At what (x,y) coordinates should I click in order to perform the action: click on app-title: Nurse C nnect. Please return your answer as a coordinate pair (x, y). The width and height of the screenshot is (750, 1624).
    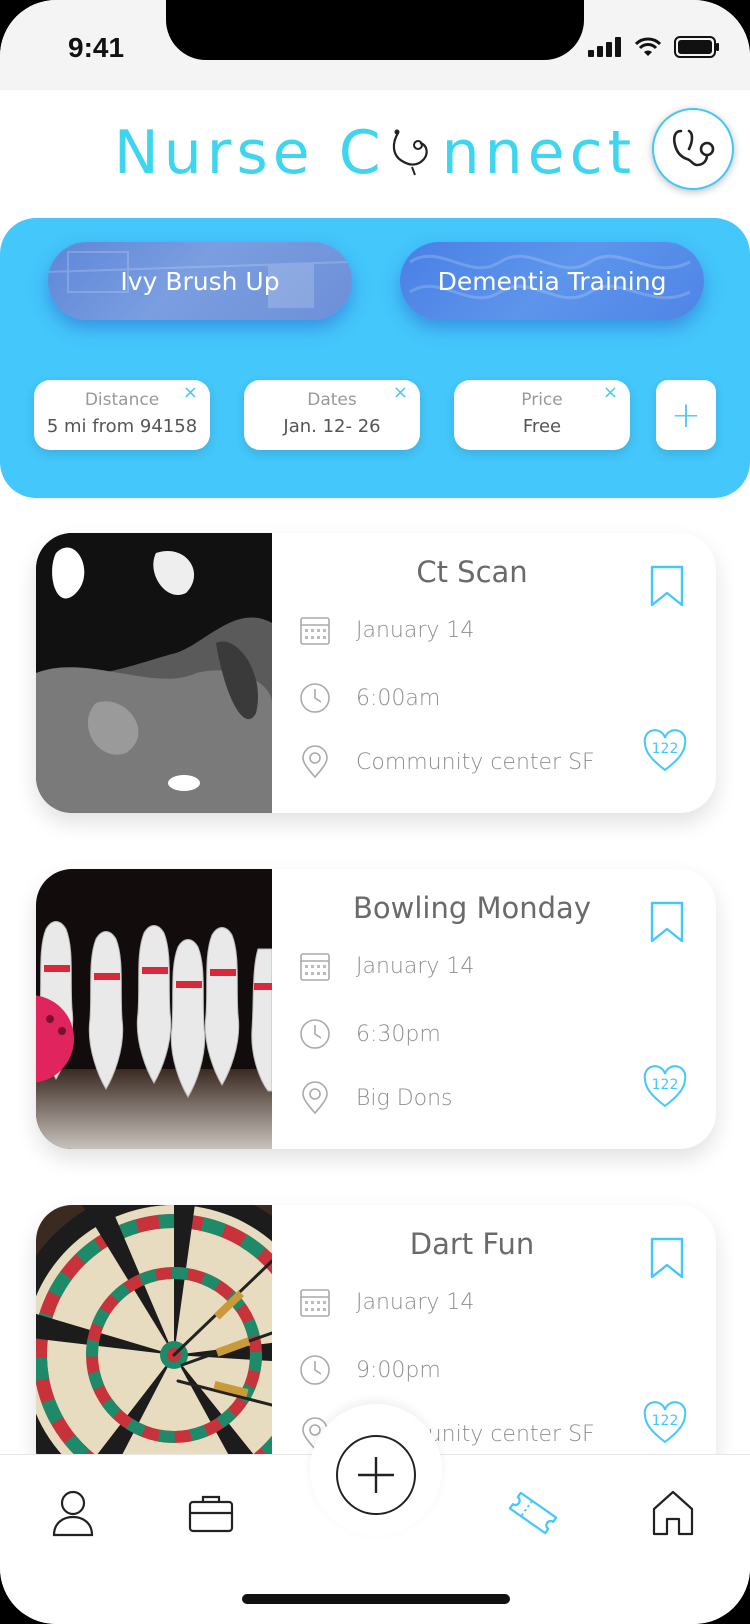
    Looking at the image, I should click on (375, 153).